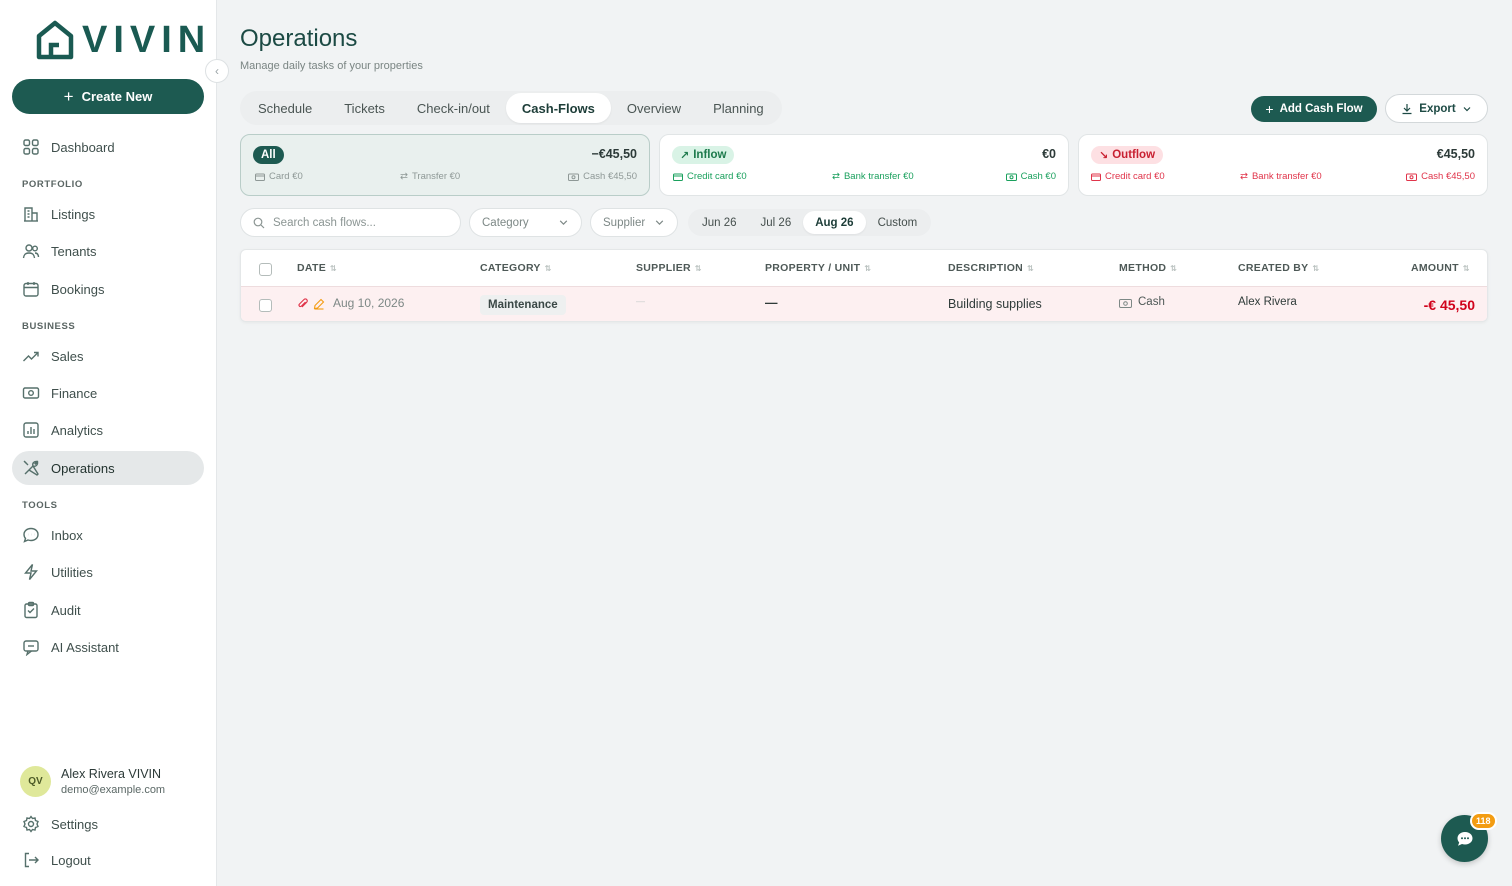  I want to click on money-icon, so click(31, 393).